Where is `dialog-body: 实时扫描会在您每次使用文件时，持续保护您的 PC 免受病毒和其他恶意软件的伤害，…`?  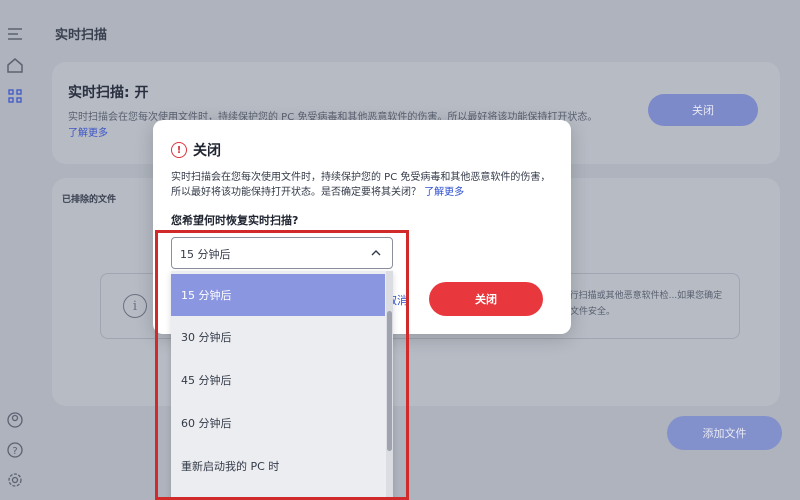 dialog-body: 实时扫描会在您每次使用文件时，持续保护您的 PC 免受病毒和其他恶意软件的伤害，… is located at coordinates (361, 185).